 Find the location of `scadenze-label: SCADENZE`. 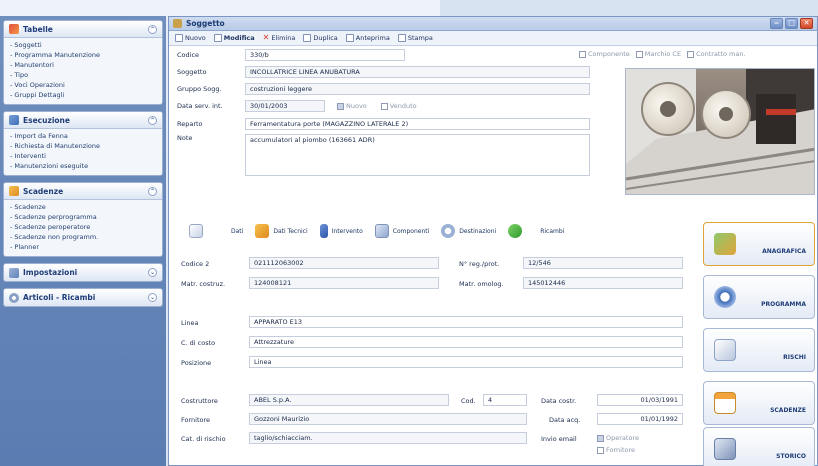

scadenze-label: SCADENZE is located at coordinates (788, 410).